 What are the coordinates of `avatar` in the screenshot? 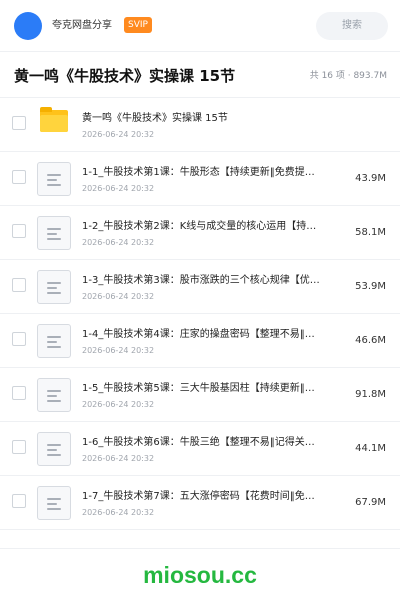 It's located at (28, 26).